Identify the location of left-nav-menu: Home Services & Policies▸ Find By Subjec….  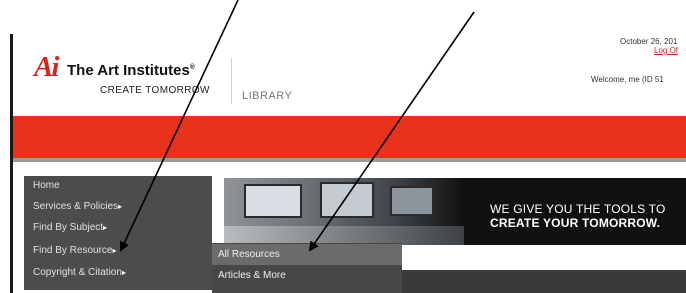
(118, 233).